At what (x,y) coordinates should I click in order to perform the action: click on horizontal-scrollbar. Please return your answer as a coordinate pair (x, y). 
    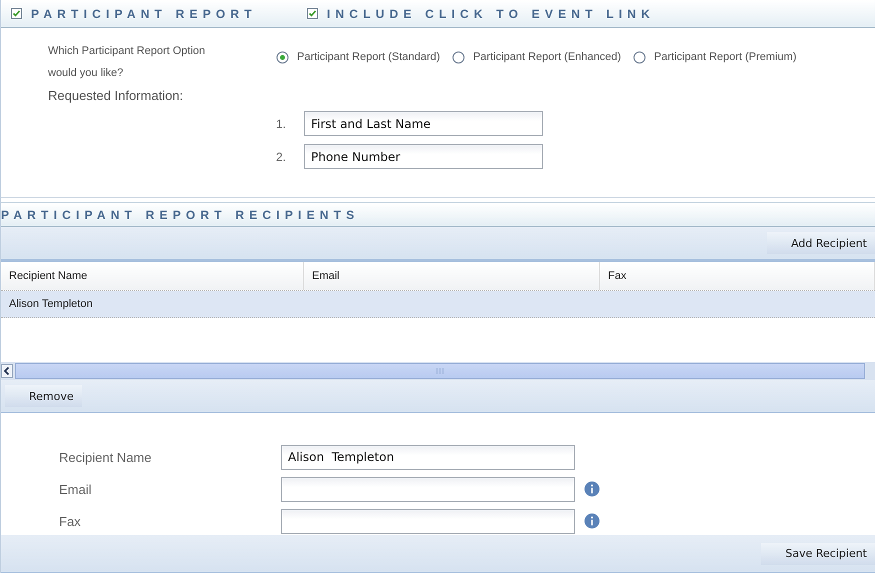
    Looking at the image, I should click on (438, 371).